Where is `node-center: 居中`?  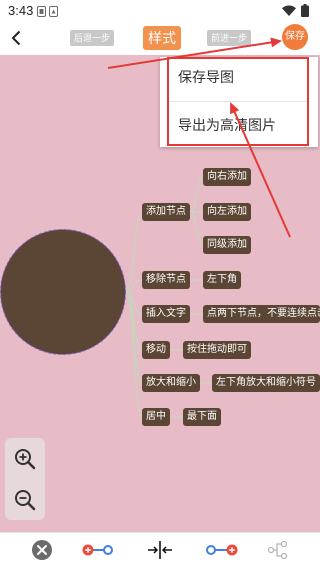 node-center: 居中 is located at coordinates (156, 417).